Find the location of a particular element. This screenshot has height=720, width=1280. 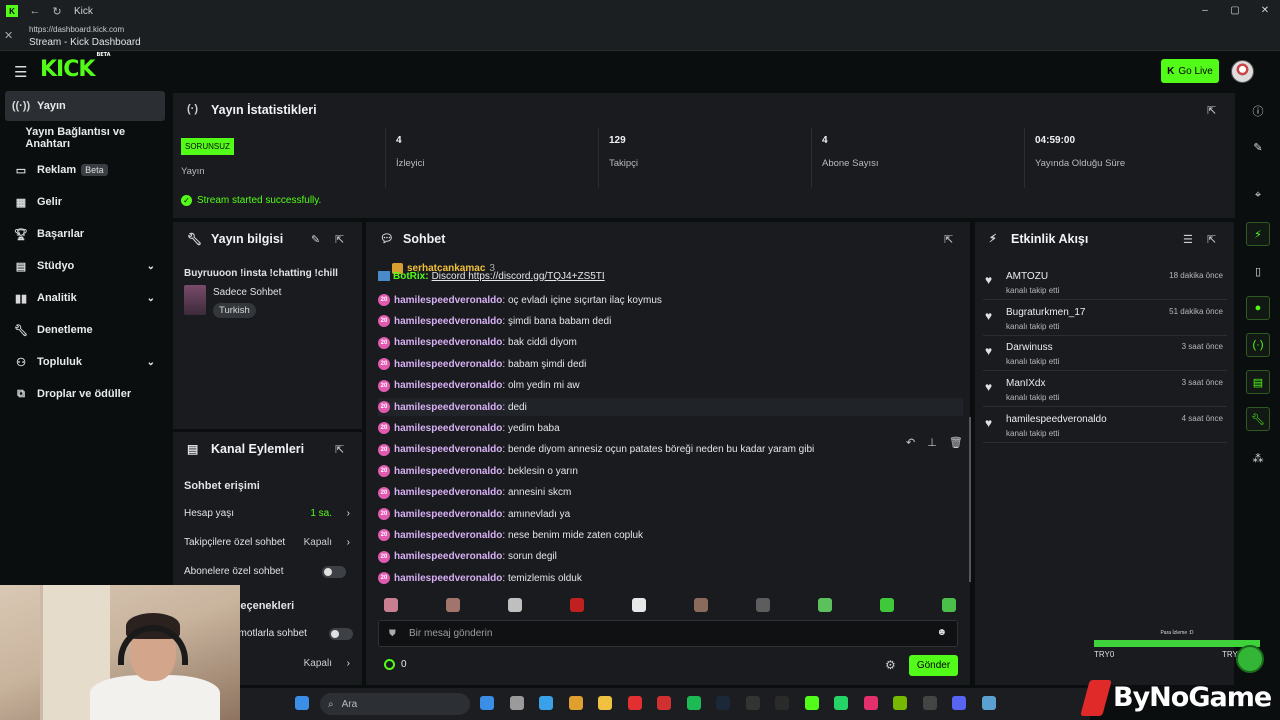

chat-message: 20 hamilespeedveronaldo: amınevladı ya is located at coordinates (670, 514).